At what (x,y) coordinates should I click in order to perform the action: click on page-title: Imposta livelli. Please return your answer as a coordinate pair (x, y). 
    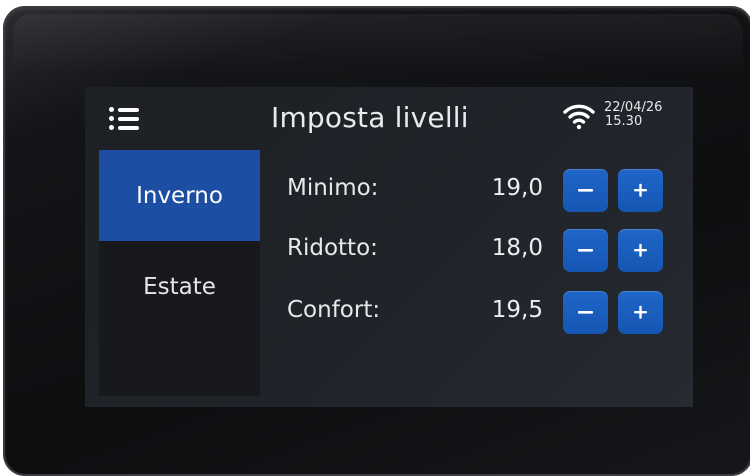
    Looking at the image, I should click on (370, 117).